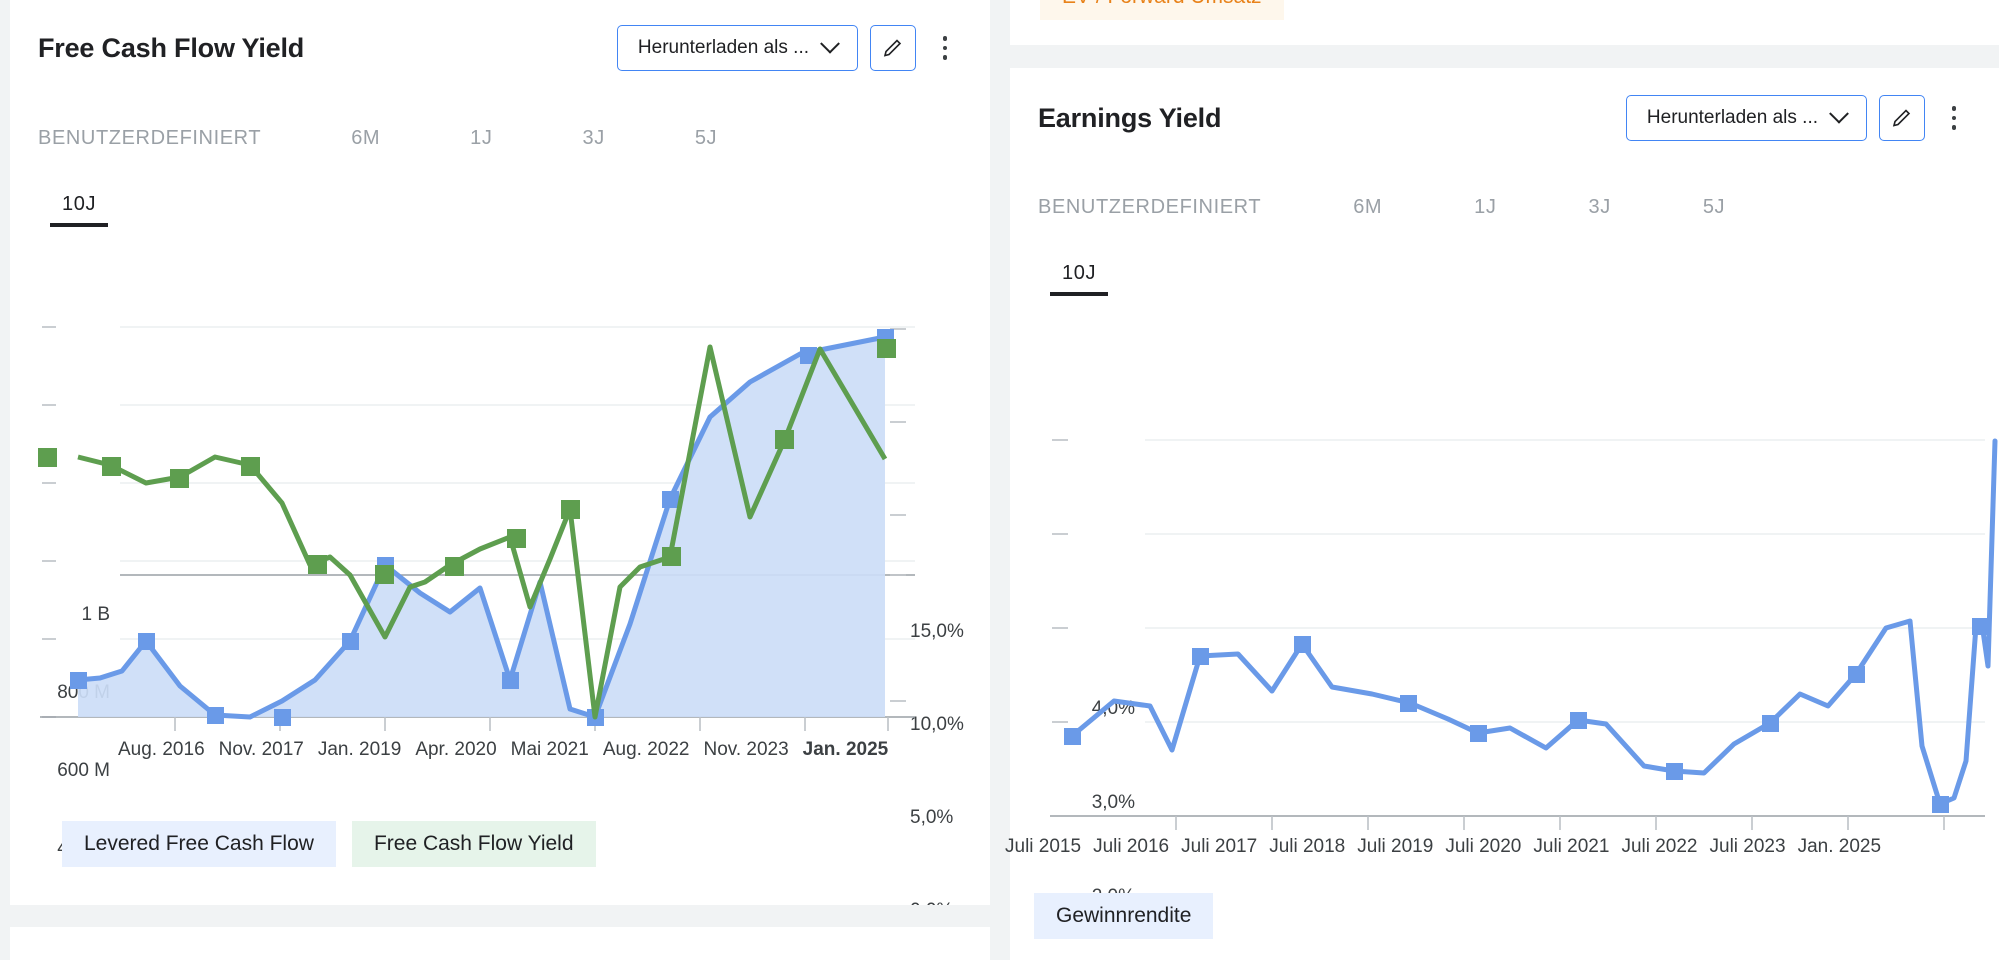 This screenshot has height=960, width=1999. What do you see at coordinates (359, 749) in the screenshot?
I see `x-tick: Jan. 2019` at bounding box center [359, 749].